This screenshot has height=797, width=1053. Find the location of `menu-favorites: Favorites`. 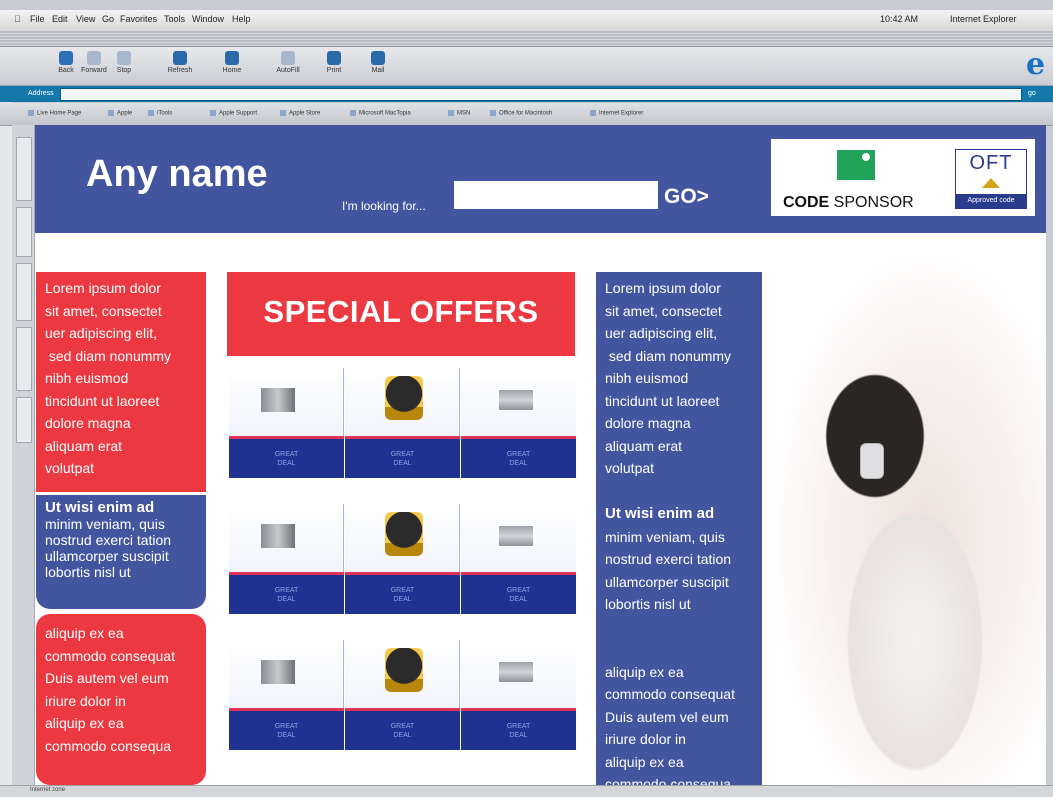

menu-favorites: Favorites is located at coordinates (138, 19).